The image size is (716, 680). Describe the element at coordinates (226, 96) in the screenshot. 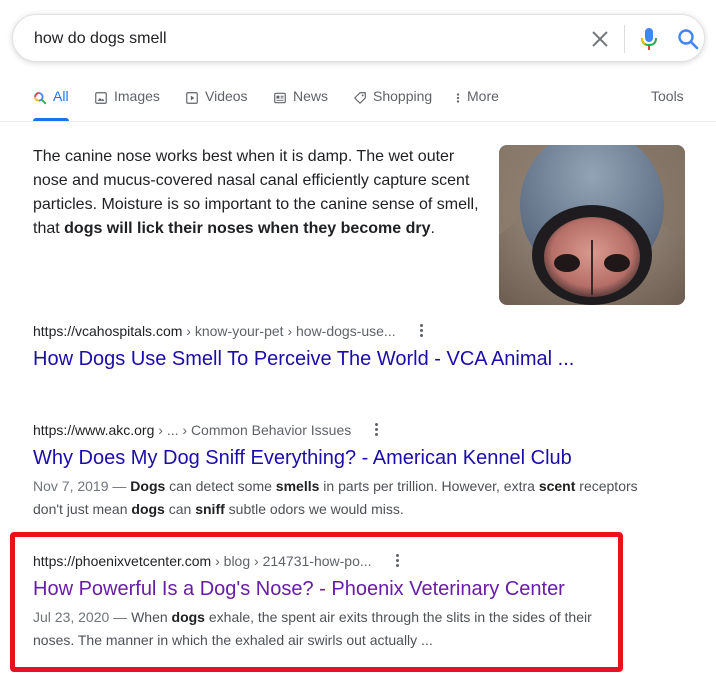

I see `tab-label: Videos` at that location.